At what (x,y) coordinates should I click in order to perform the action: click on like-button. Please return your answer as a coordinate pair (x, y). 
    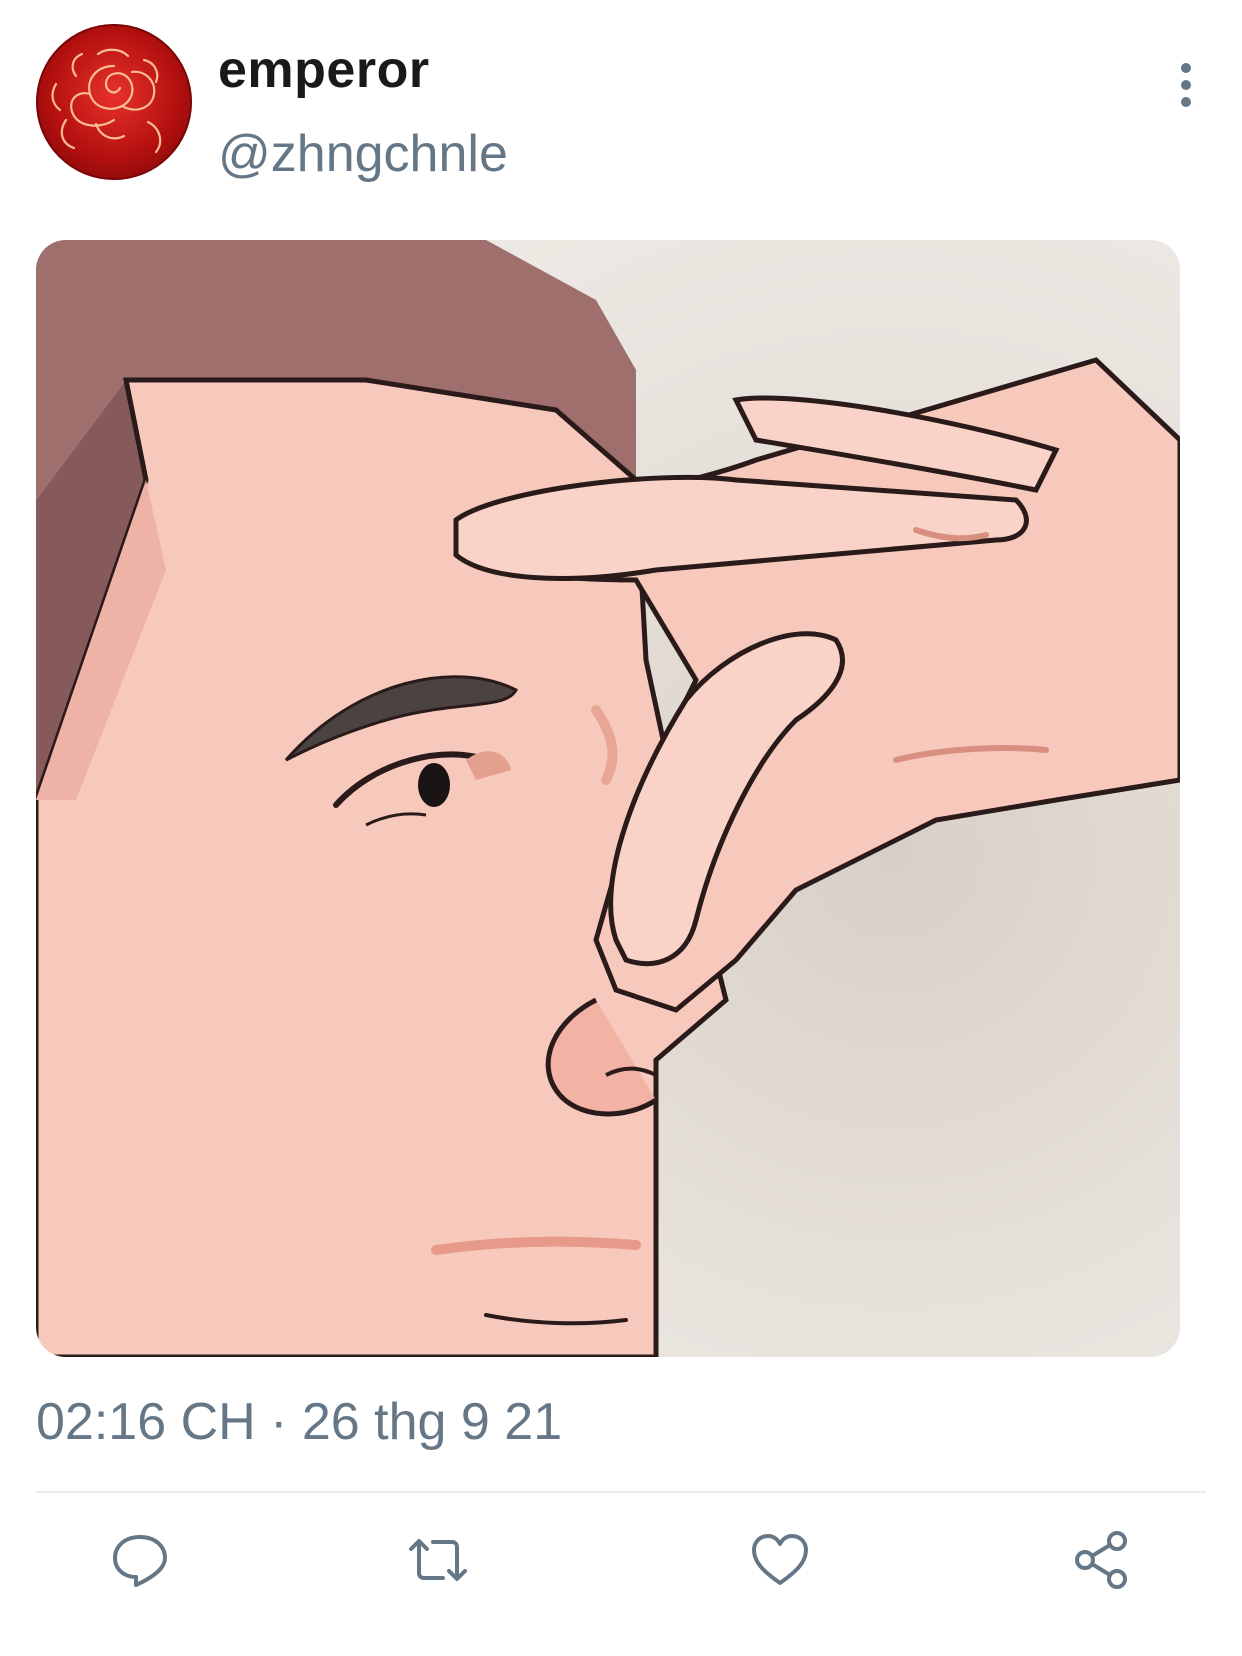
    Looking at the image, I should click on (780, 1560).